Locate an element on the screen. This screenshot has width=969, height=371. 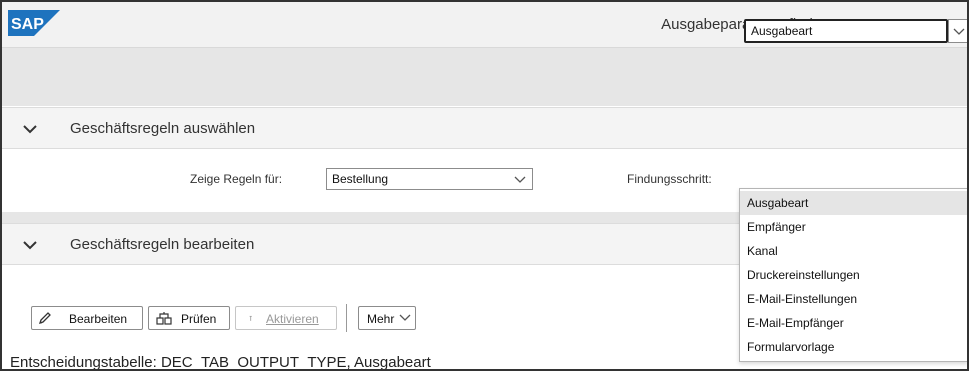
more-button: Mehr is located at coordinates (387, 318).